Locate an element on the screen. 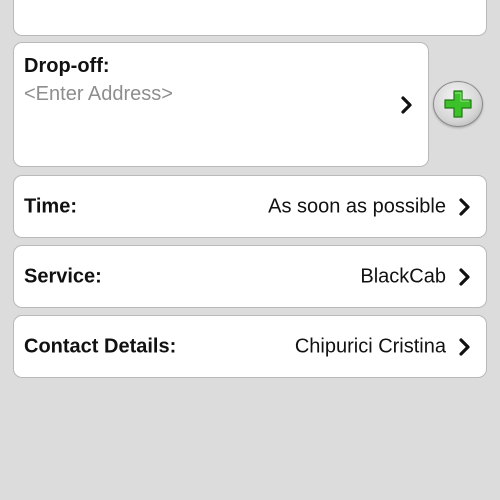  time-value: As soon as possible is located at coordinates (357, 206).